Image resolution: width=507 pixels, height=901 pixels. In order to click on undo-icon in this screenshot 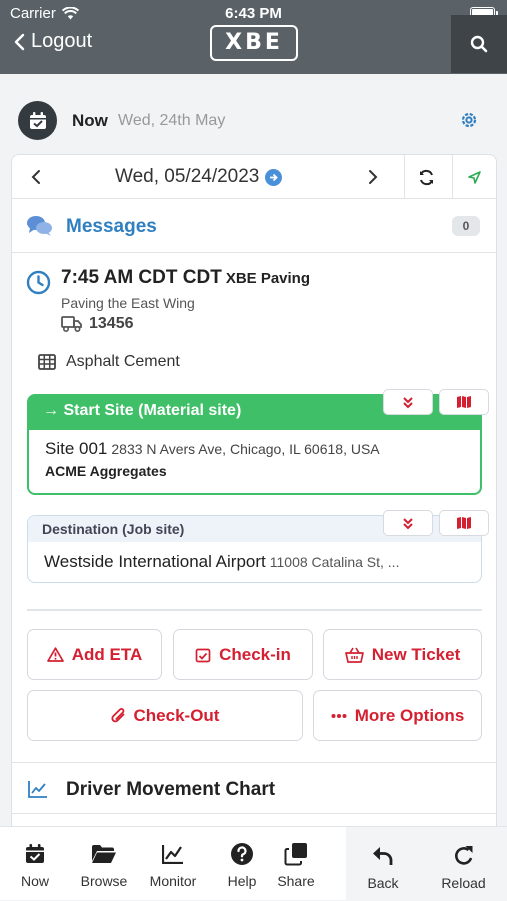, I will do `click(383, 856)`.